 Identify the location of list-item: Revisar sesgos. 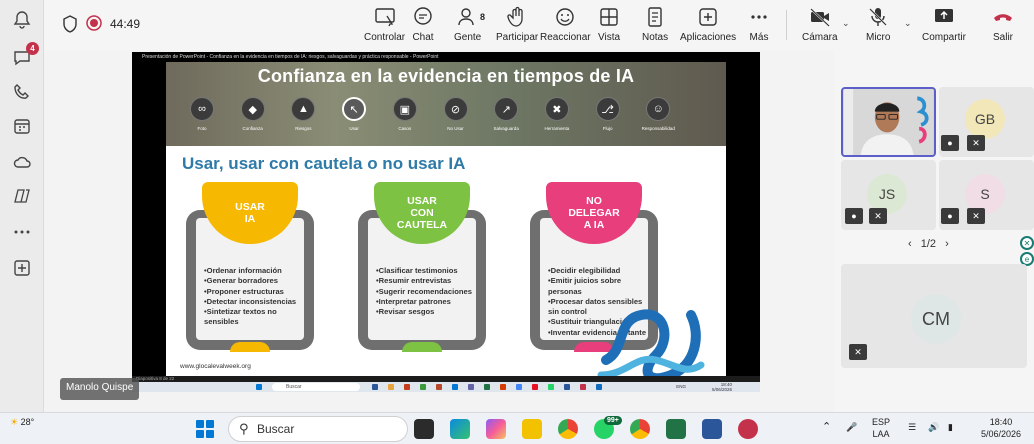
(429, 312).